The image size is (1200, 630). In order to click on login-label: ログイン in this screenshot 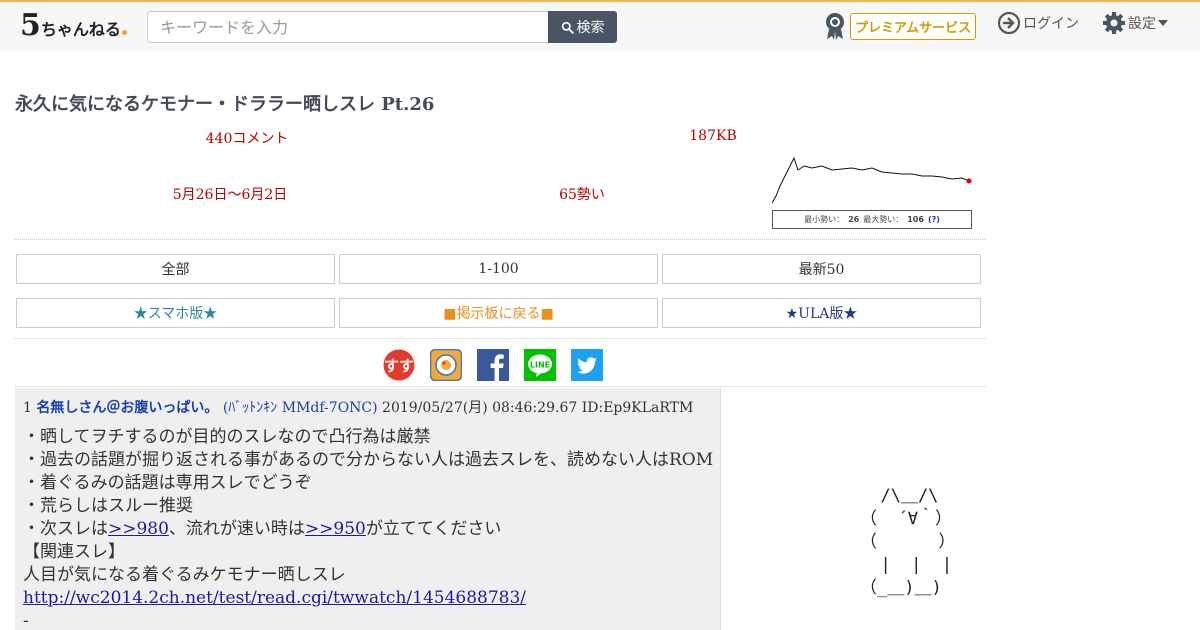, I will do `click(1051, 24)`.